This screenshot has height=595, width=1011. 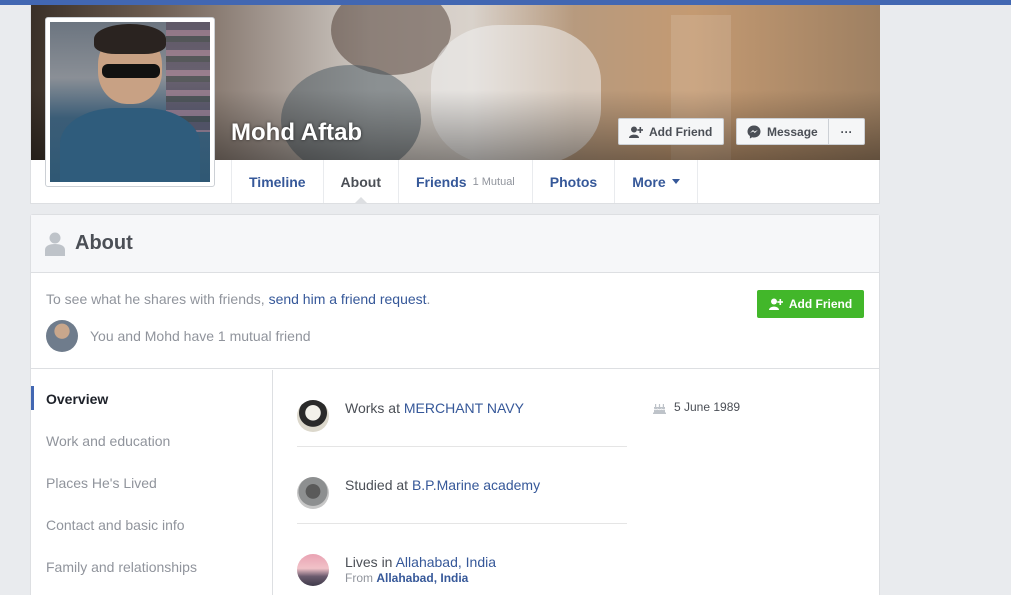 What do you see at coordinates (313, 570) in the screenshot?
I see `city-avatar` at bounding box center [313, 570].